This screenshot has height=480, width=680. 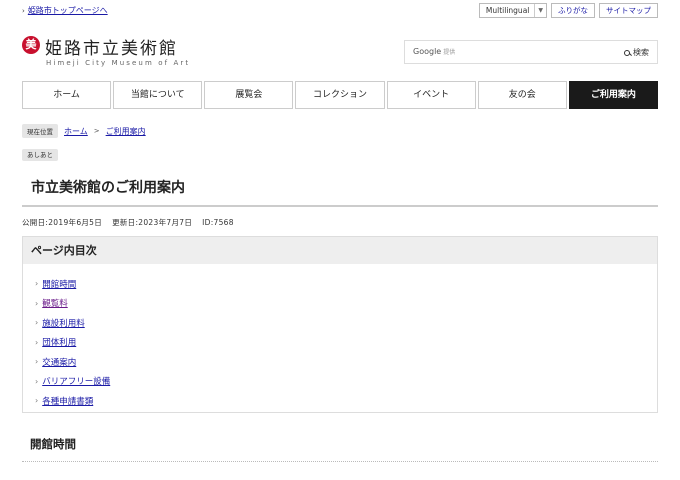 What do you see at coordinates (249, 95) in the screenshot?
I see `nav-item-exhibitions: 展覧会` at bounding box center [249, 95].